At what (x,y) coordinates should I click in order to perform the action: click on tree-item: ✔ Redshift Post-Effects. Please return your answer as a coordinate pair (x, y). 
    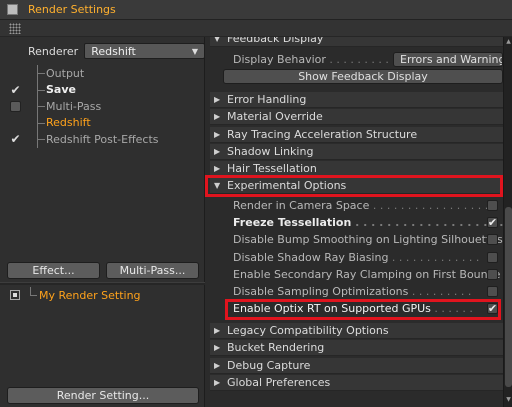
    Looking at the image, I should click on (102, 139).